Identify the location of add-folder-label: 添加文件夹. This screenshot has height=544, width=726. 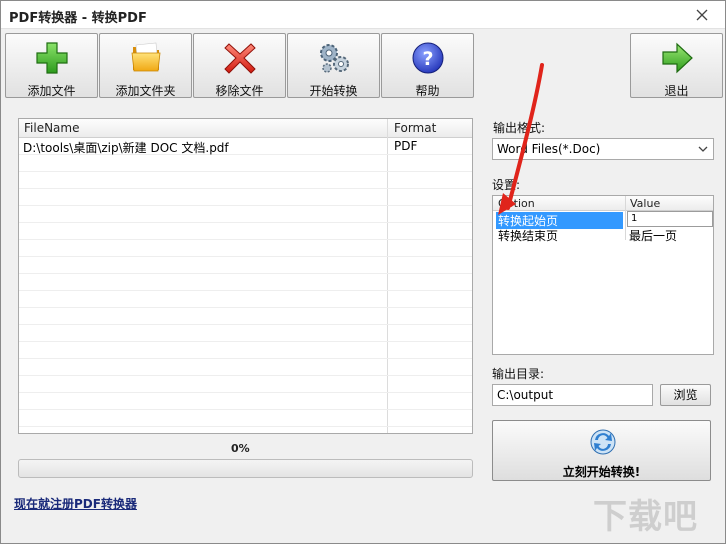
(145, 91).